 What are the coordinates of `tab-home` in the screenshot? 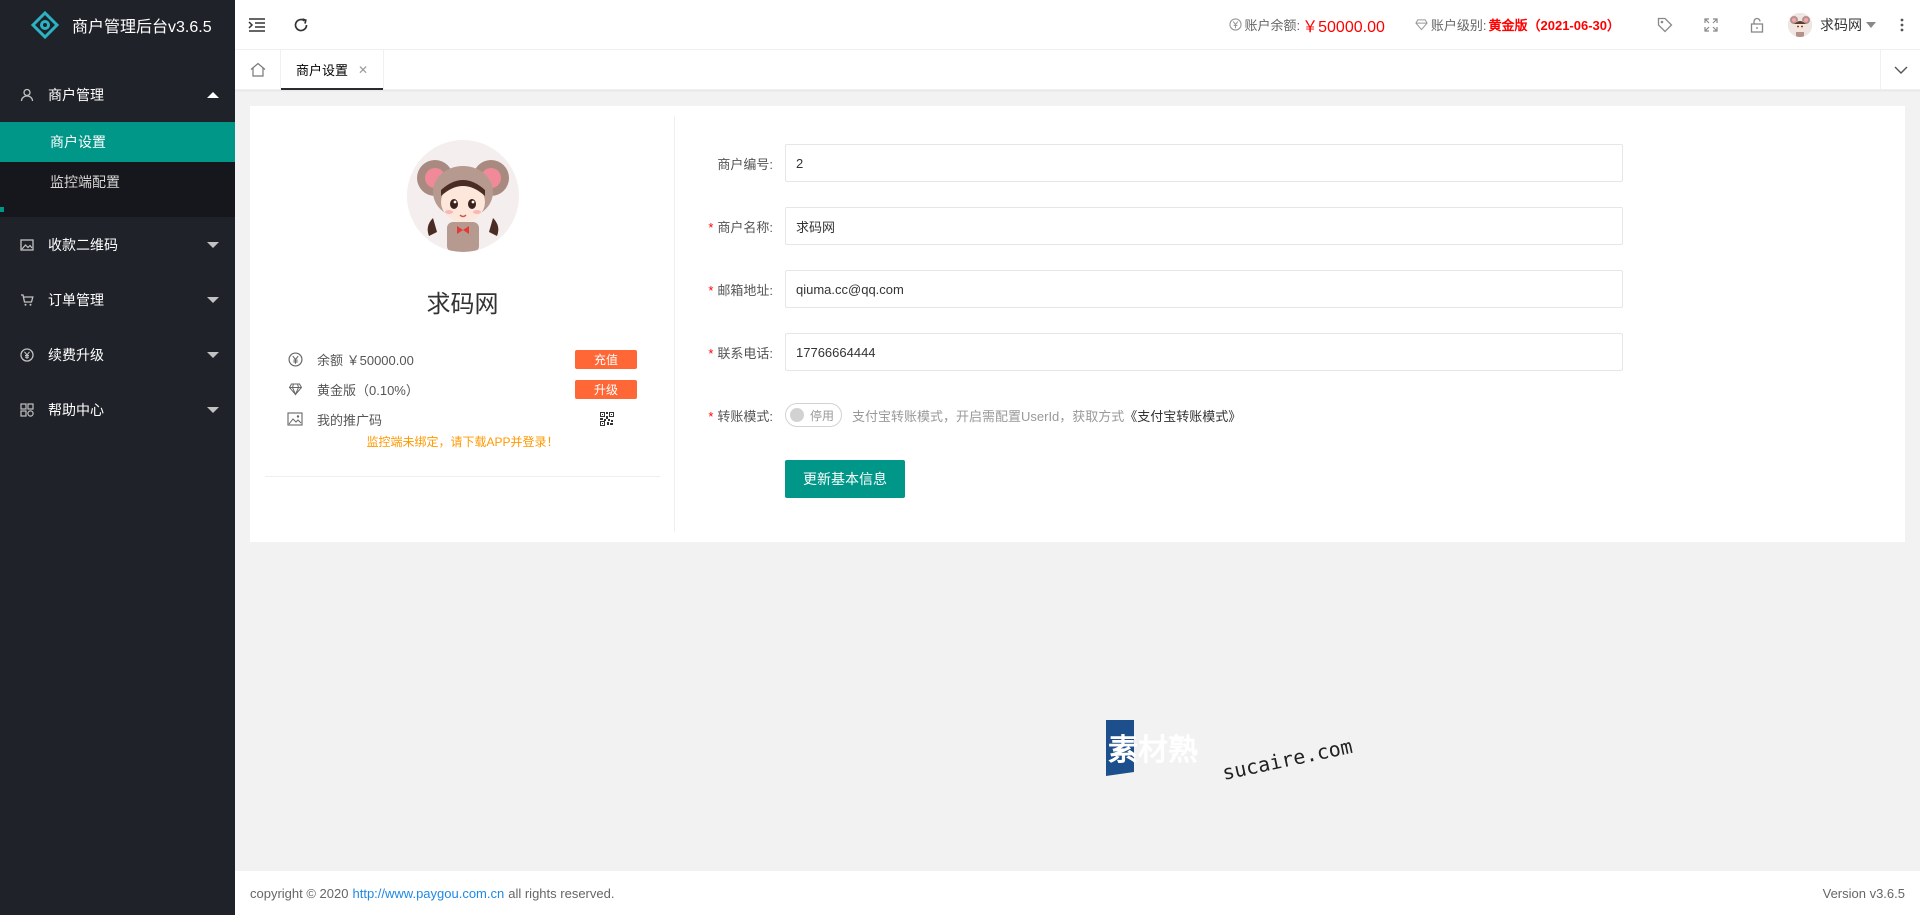 It's located at (258, 69).